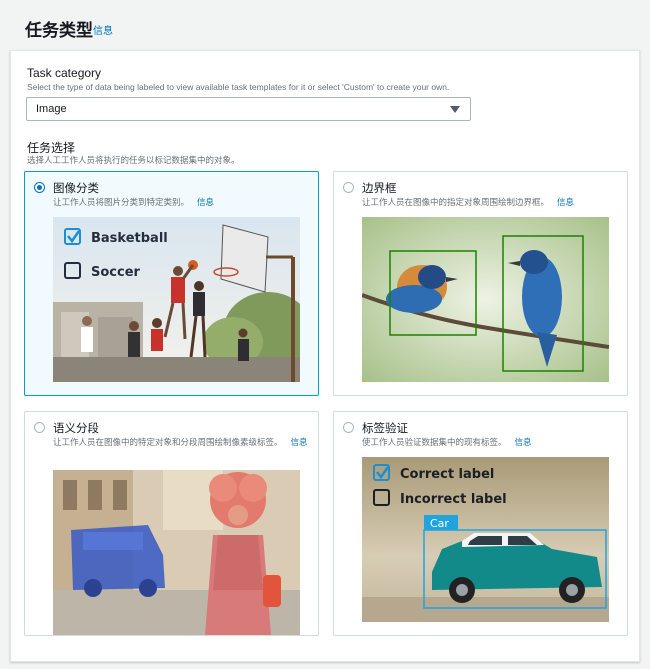 The image size is (650, 669). Describe the element at coordinates (64, 73) in the screenshot. I see `task-category-label: Task category` at that location.